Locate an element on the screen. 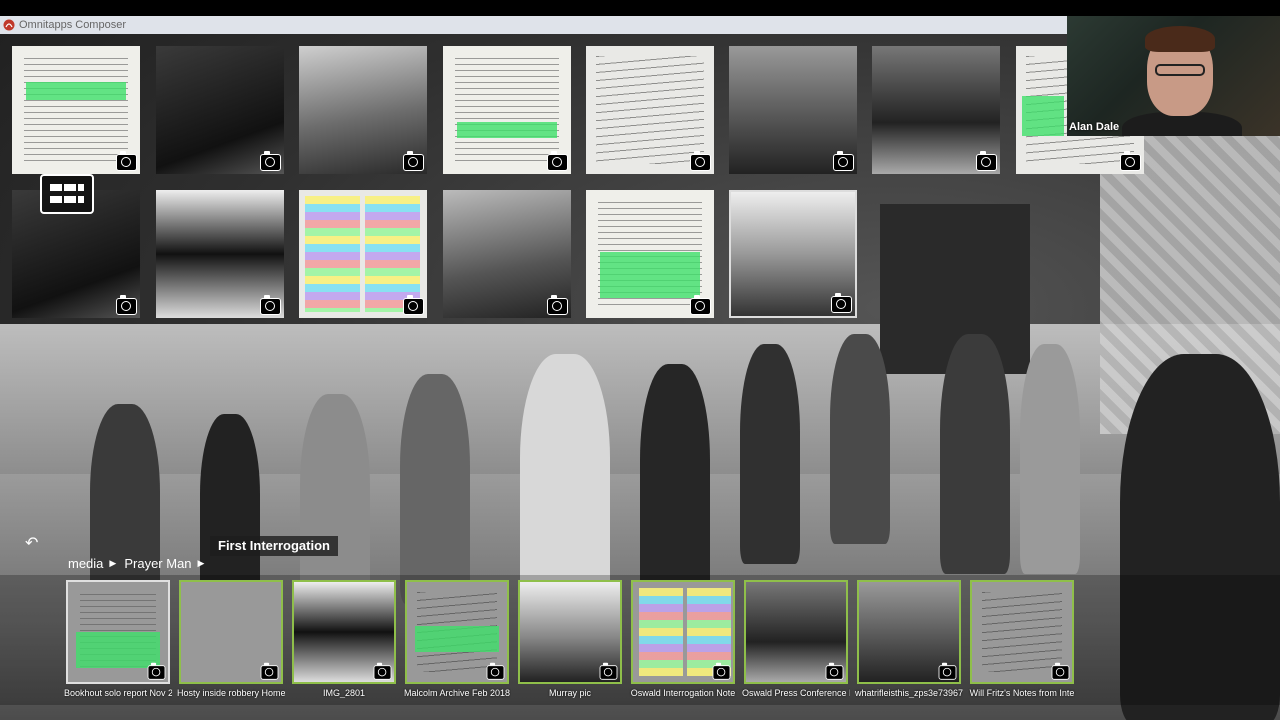 Image resolution: width=1280 pixels, height=720 pixels. filmstrip-item-label: Will Fritz's Notes from Inte is located at coordinates (1022, 693).